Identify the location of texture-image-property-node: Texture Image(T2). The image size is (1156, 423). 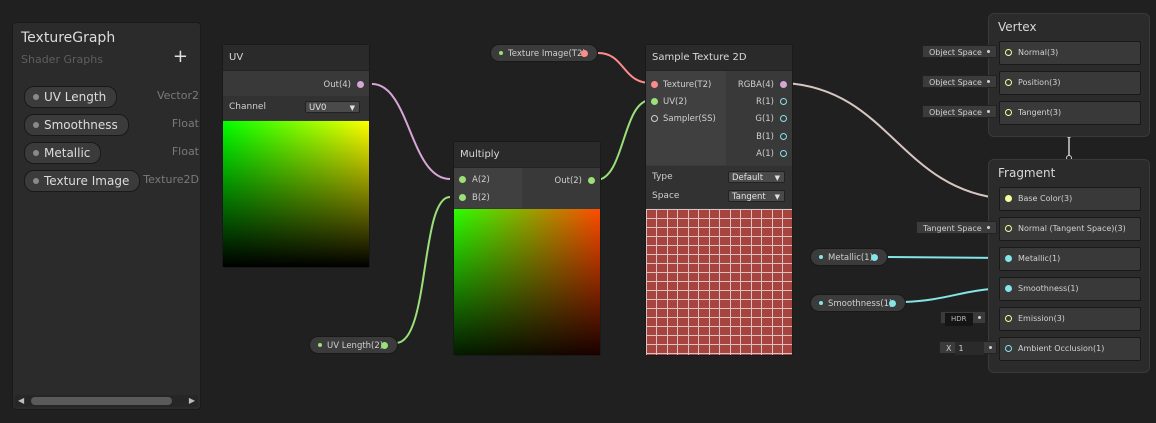
(544, 53).